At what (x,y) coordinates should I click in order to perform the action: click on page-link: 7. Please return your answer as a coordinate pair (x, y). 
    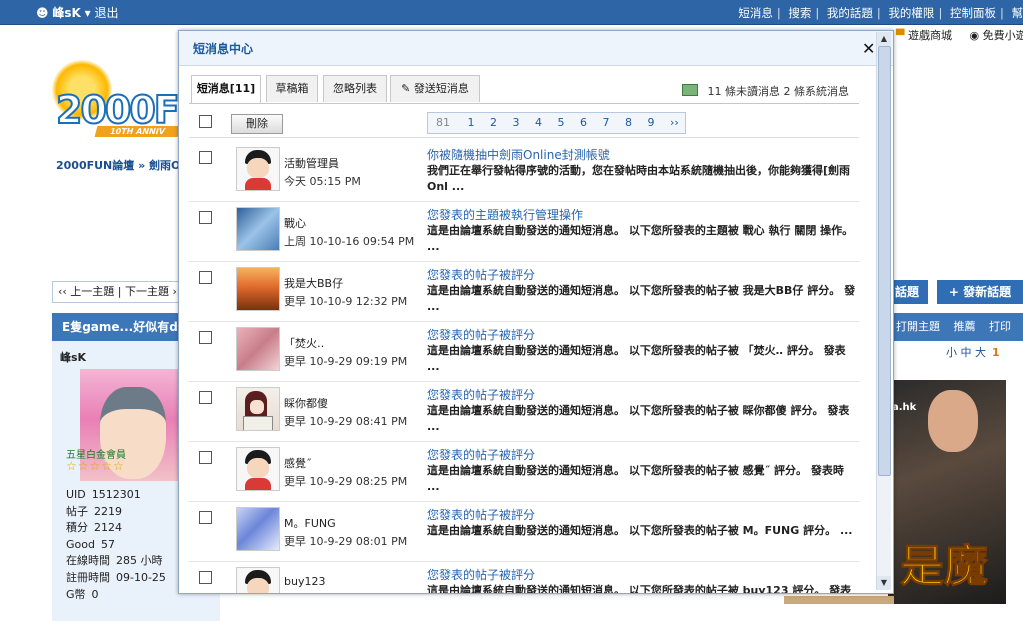
    Looking at the image, I should click on (606, 123).